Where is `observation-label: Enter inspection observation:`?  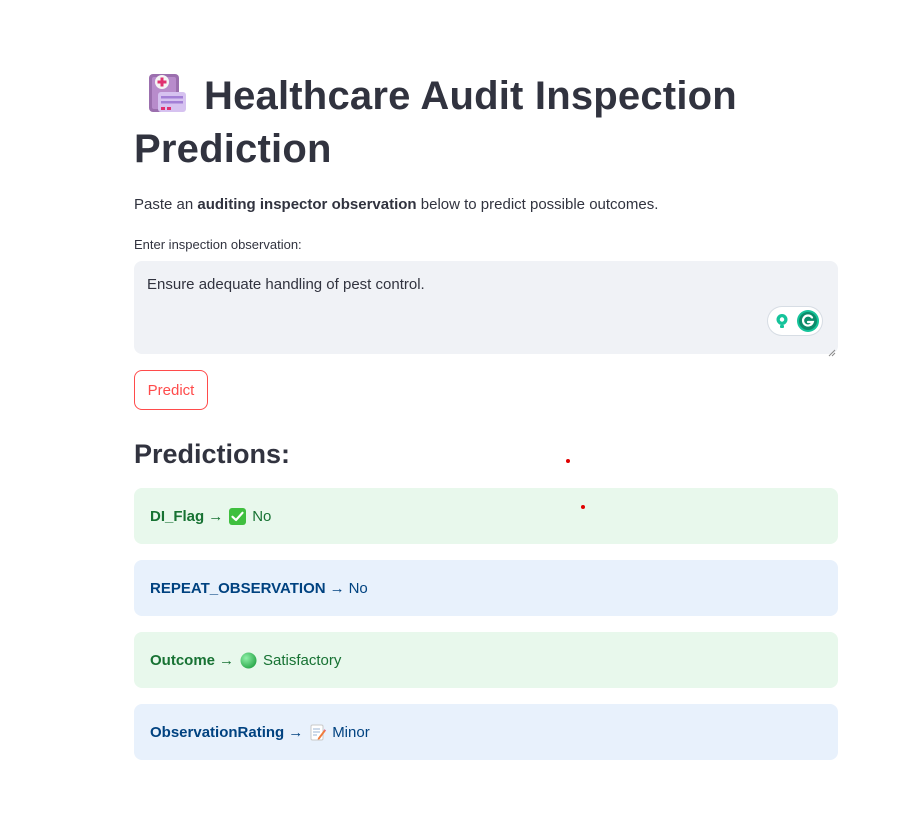 observation-label: Enter inspection observation: is located at coordinates (218, 244).